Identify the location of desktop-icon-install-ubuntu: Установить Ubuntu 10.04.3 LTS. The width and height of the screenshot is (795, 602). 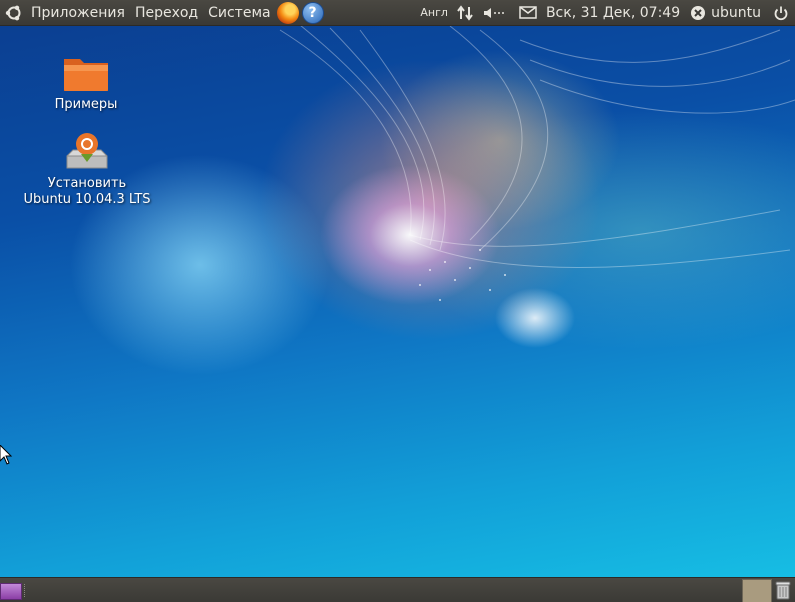
(87, 168).